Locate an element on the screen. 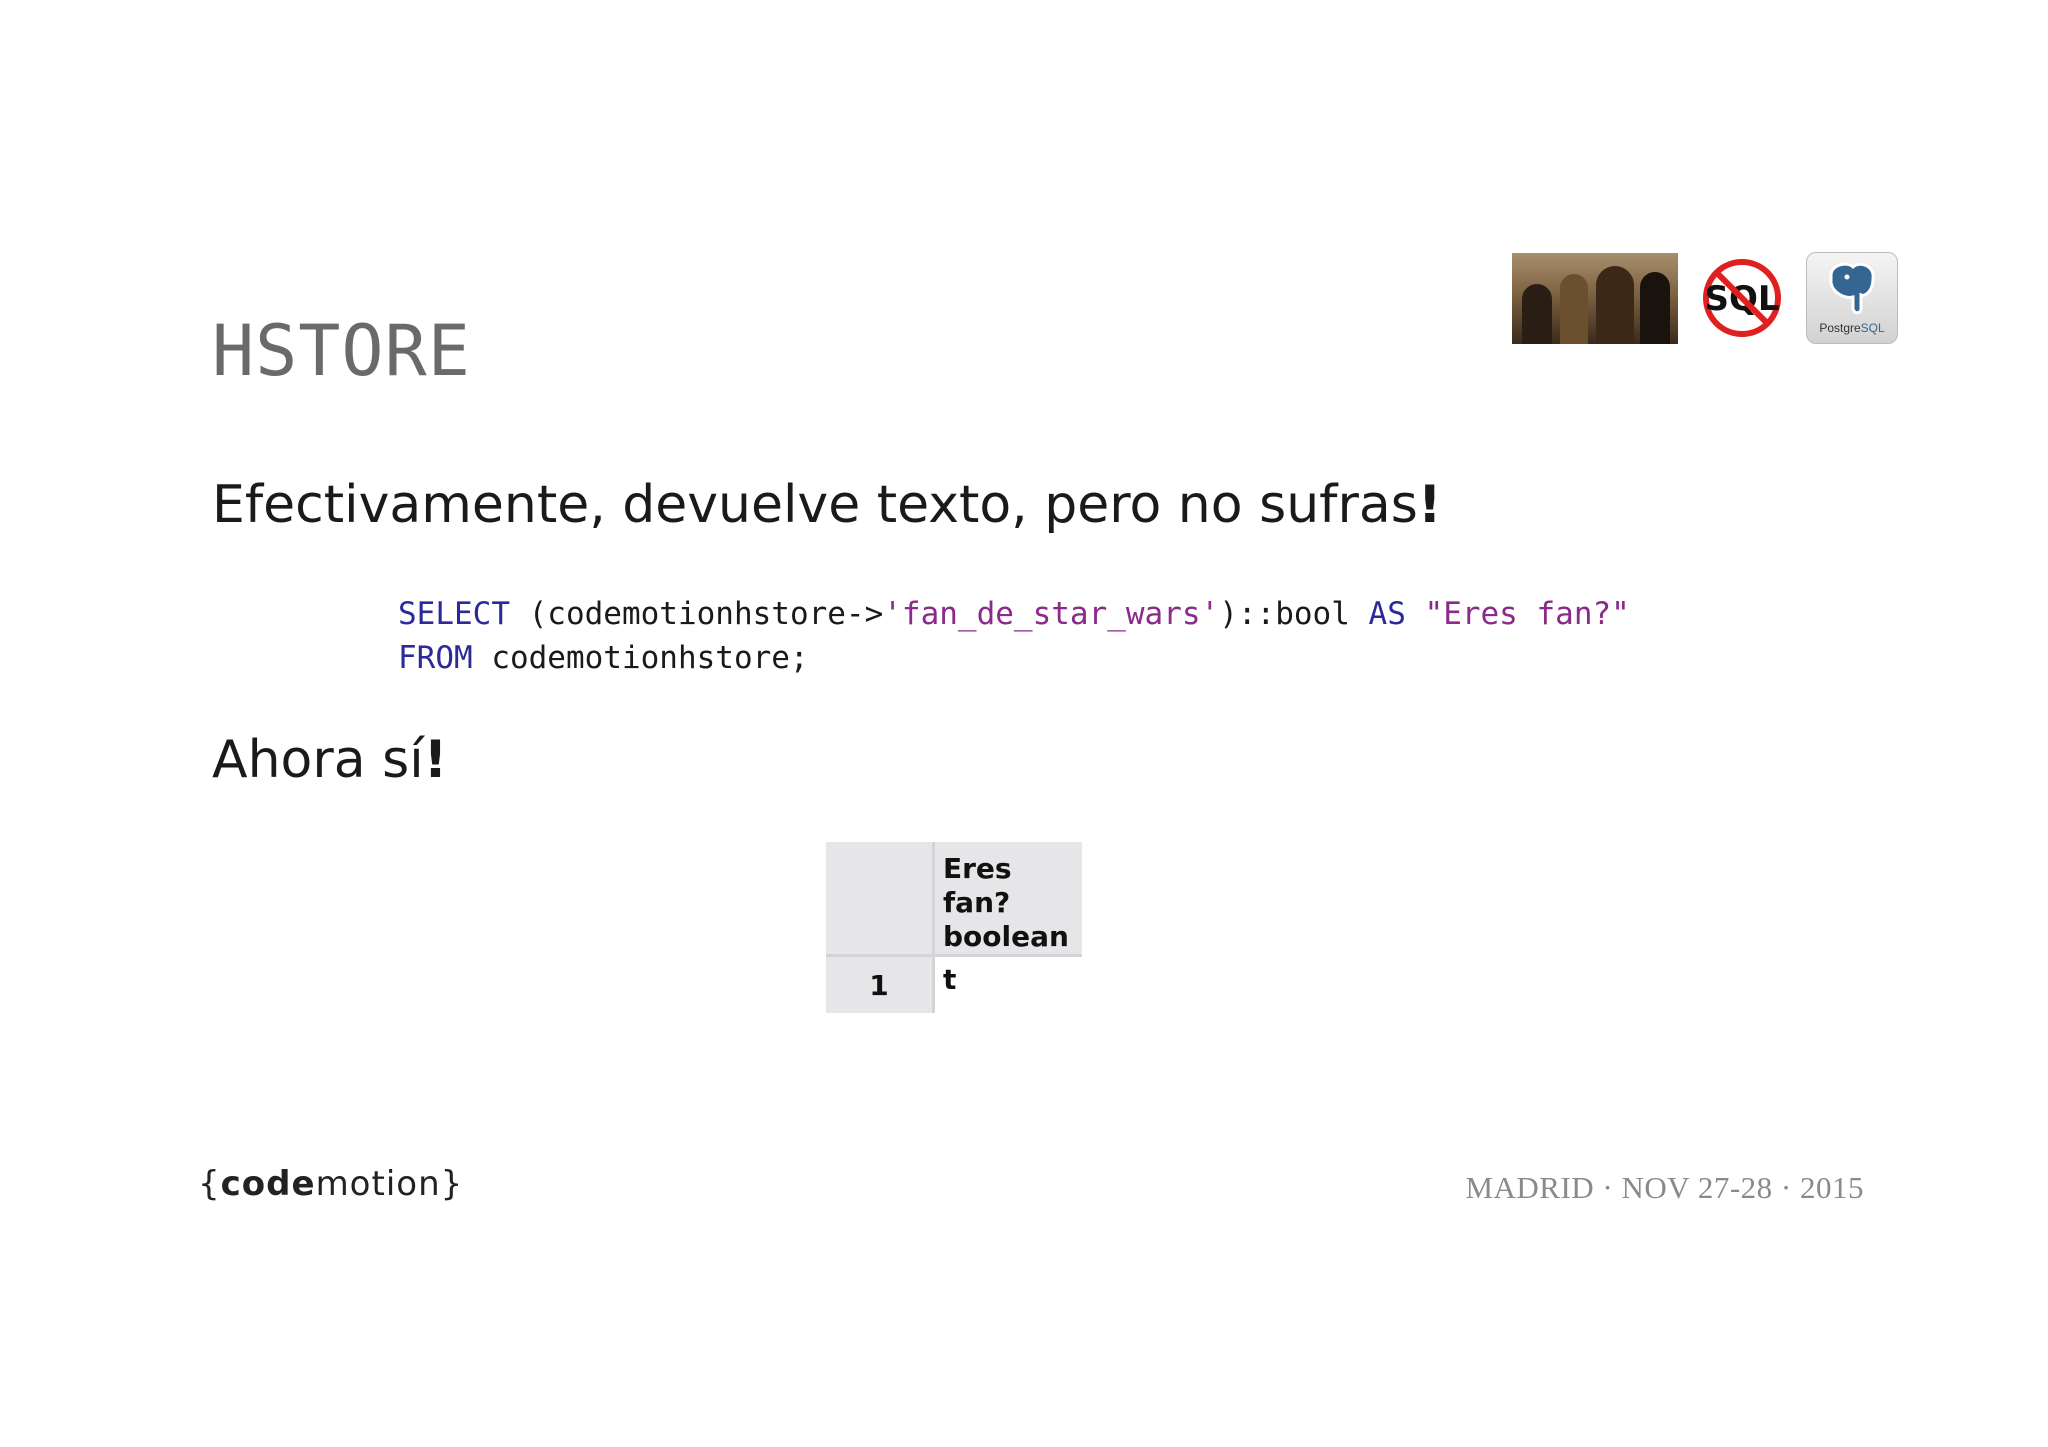 The height and width of the screenshot is (1447, 2048). column-header: Eres fan? boolean is located at coordinates (1007, 899).